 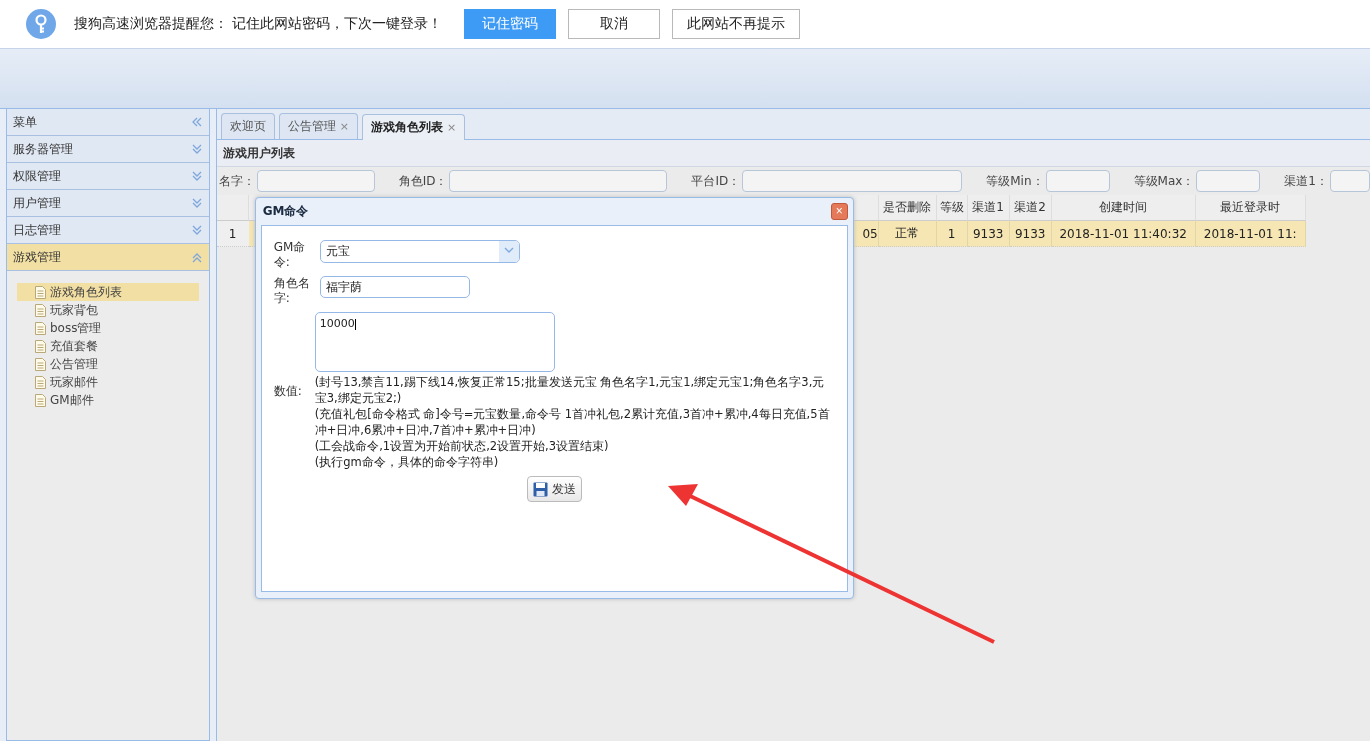 I want to click on sidebar-title: 菜单, so click(x=25, y=122).